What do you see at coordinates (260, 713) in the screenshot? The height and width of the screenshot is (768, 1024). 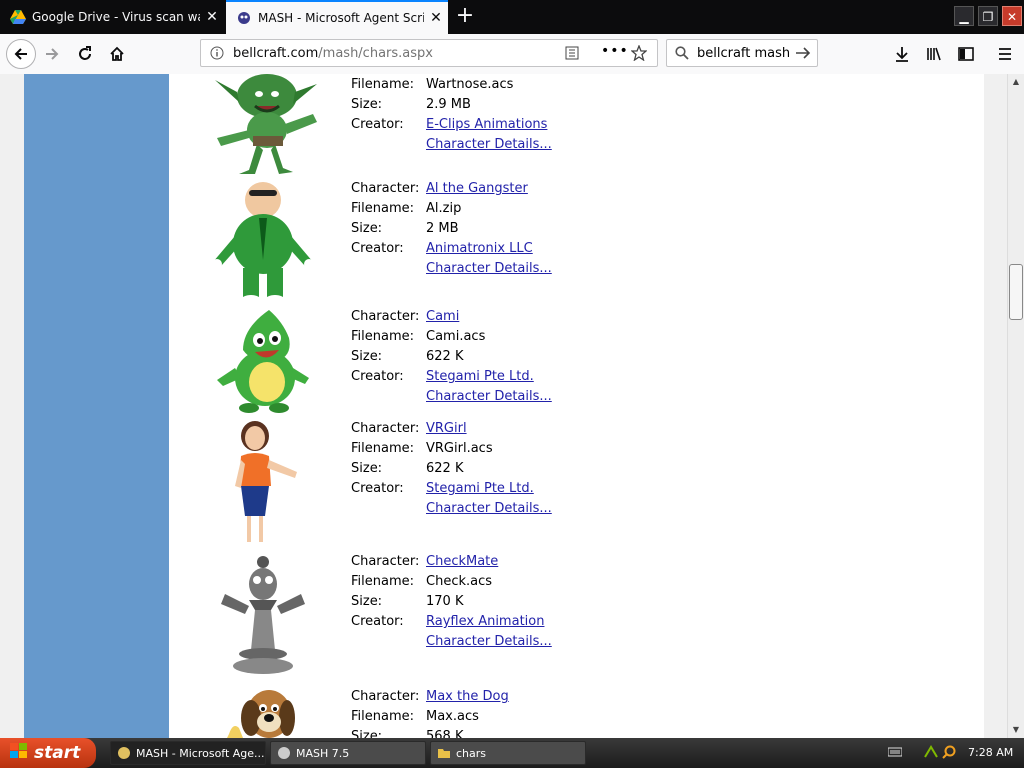 I see `dog-icon` at bounding box center [260, 713].